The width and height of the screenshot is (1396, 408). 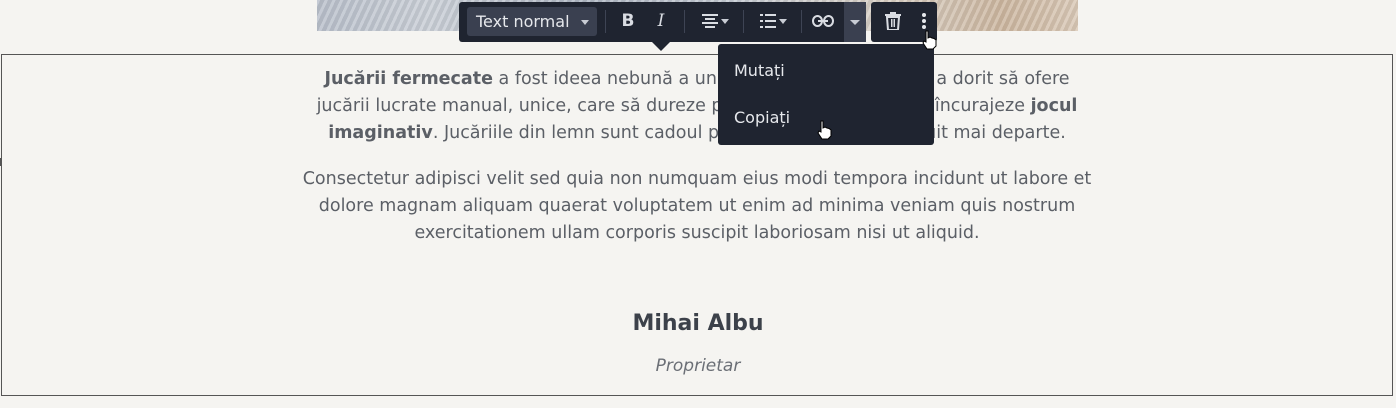 I want to click on more-vertical-icon, so click(x=924, y=21).